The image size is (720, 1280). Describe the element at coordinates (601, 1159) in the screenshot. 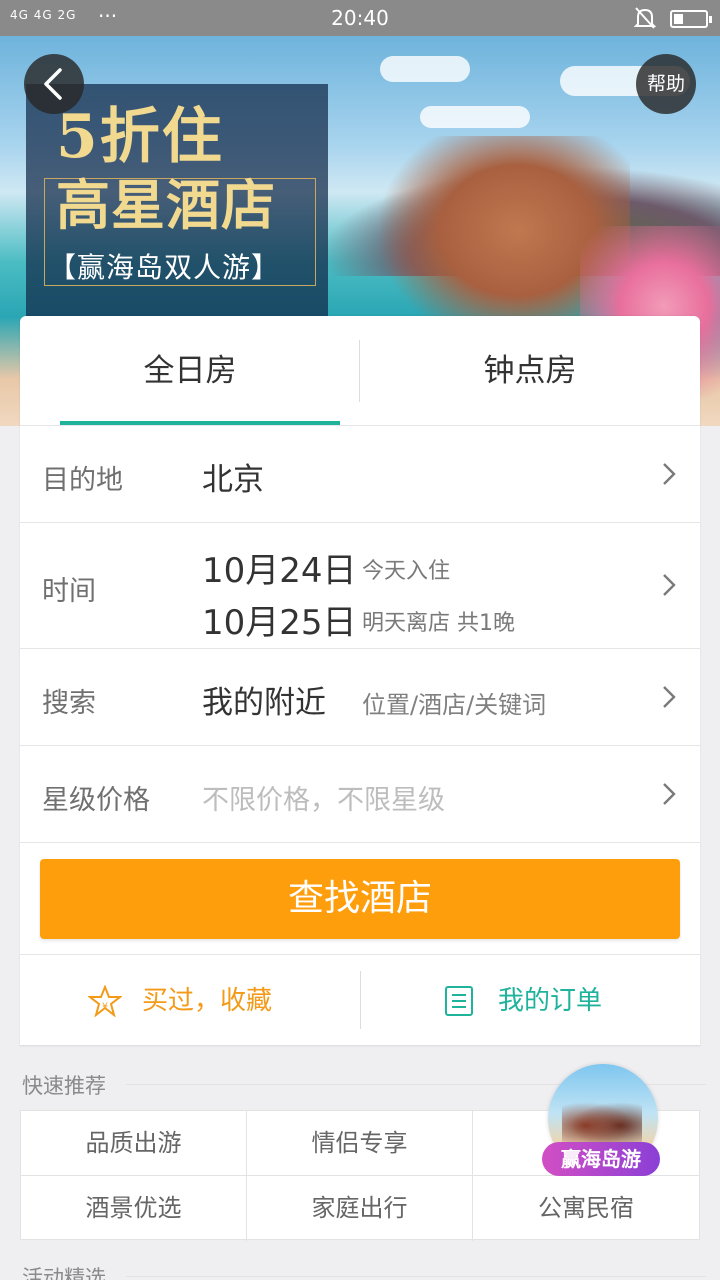

I see `floating-promo-label: 赢海岛游` at that location.